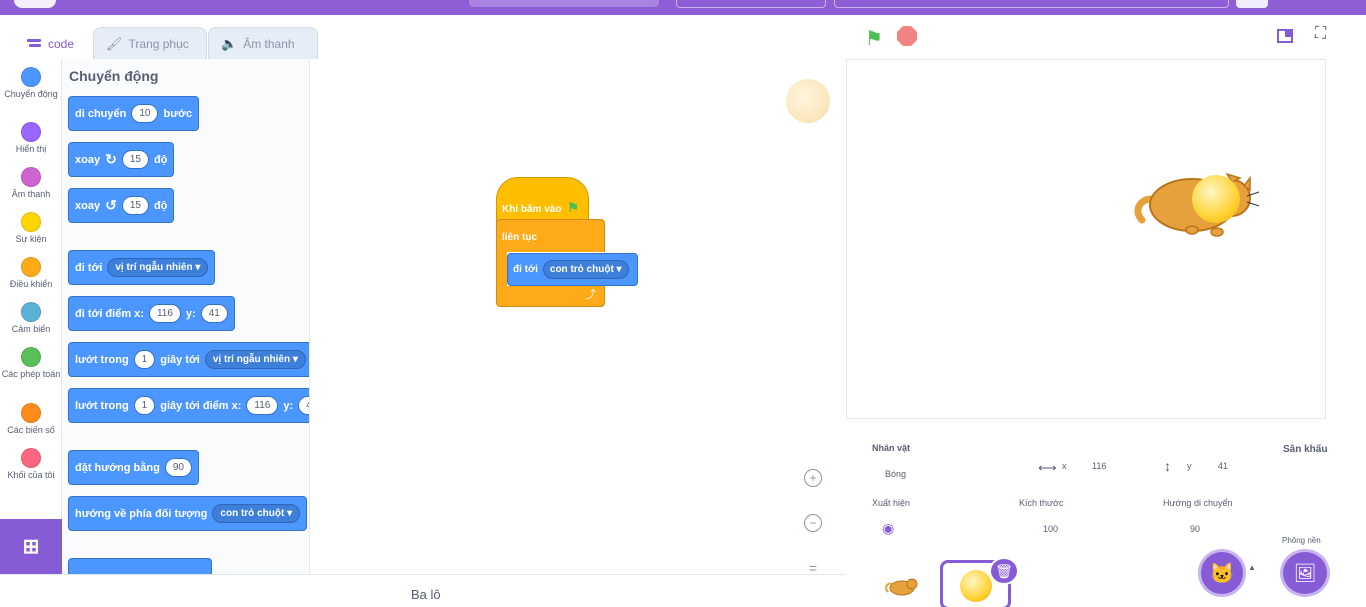 The width and height of the screenshot is (1366, 607). I want to click on category-operators: Các phép toán, so click(31, 363).